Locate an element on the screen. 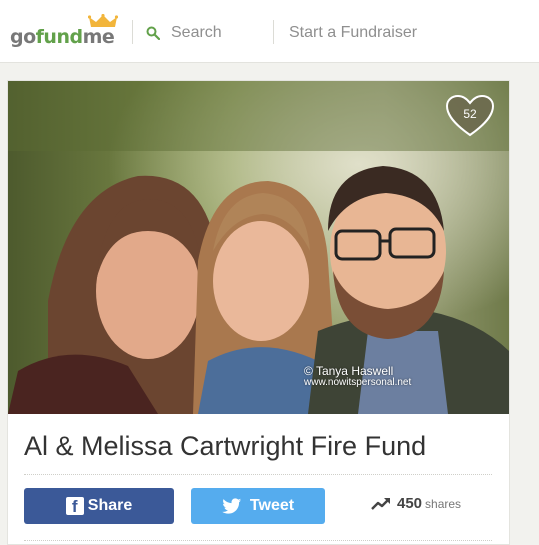  twitter-bird-icon is located at coordinates (232, 505).